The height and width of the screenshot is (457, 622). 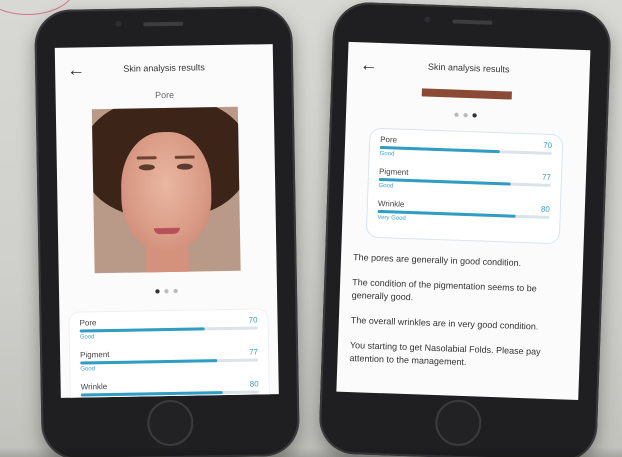 What do you see at coordinates (166, 190) in the screenshot?
I see `face-photo` at bounding box center [166, 190].